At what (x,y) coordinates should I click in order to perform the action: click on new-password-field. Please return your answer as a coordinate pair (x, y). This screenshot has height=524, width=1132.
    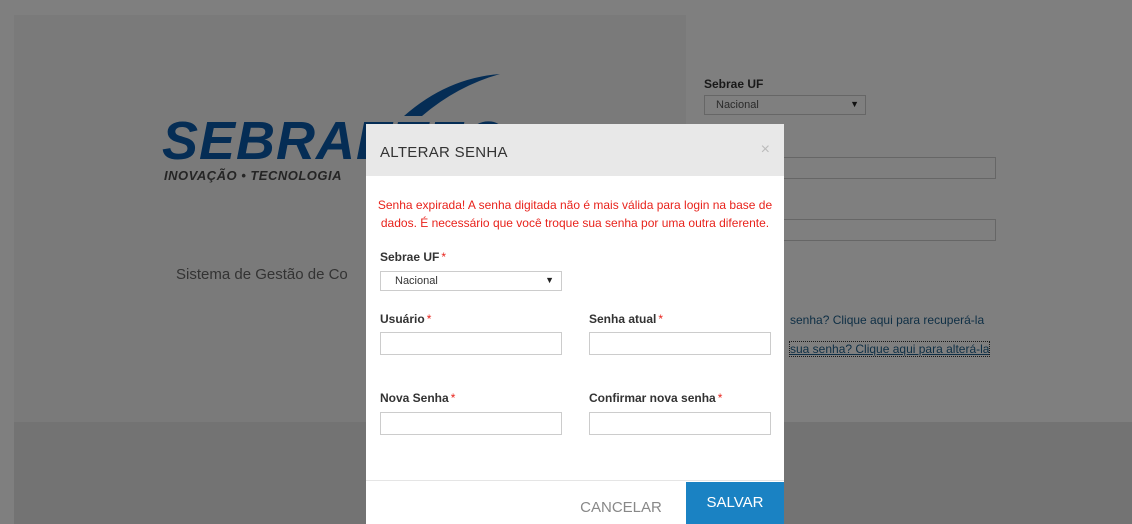
    Looking at the image, I should click on (471, 423).